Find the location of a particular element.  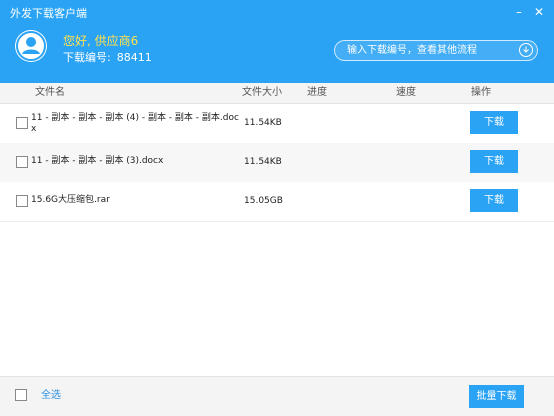

close-button: ✕ is located at coordinates (539, 12).